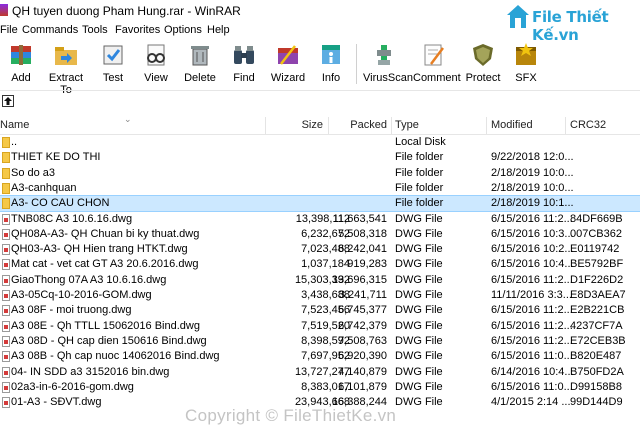 This screenshot has width=640, height=438. What do you see at coordinates (362, 325) in the screenshot?
I see `file-packed: 6,742,379` at bounding box center [362, 325].